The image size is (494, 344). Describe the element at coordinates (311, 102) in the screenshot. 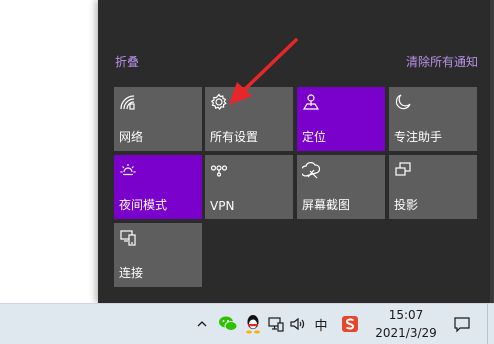

I see `location-icon` at that location.